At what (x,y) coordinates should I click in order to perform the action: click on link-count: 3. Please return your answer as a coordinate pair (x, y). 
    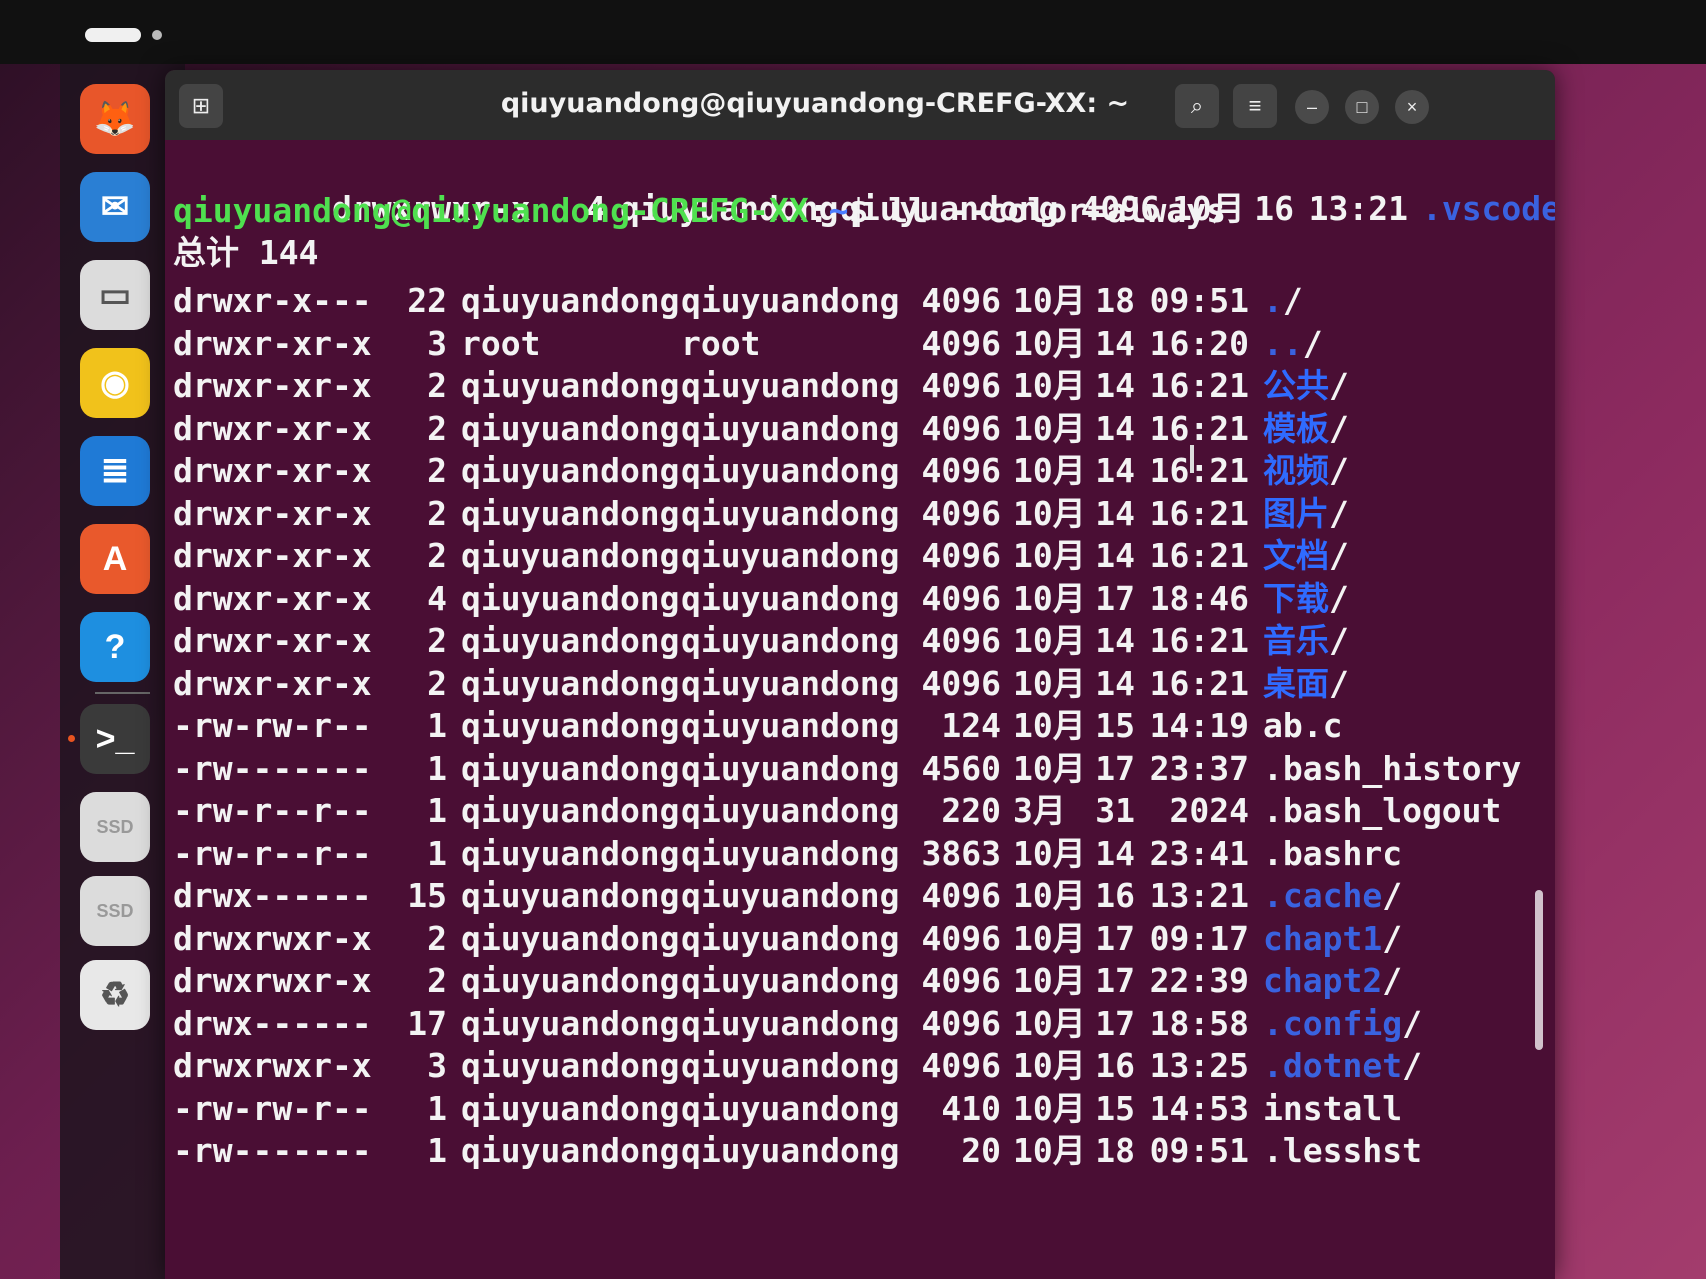
    Looking at the image, I should click on (437, 1065).